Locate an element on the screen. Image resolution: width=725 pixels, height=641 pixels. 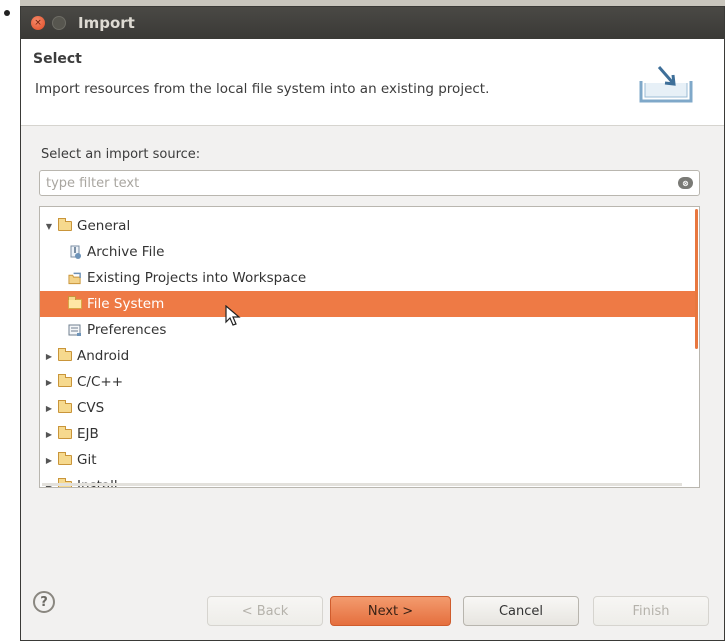
filter-field: ⊗ is located at coordinates (369, 183).